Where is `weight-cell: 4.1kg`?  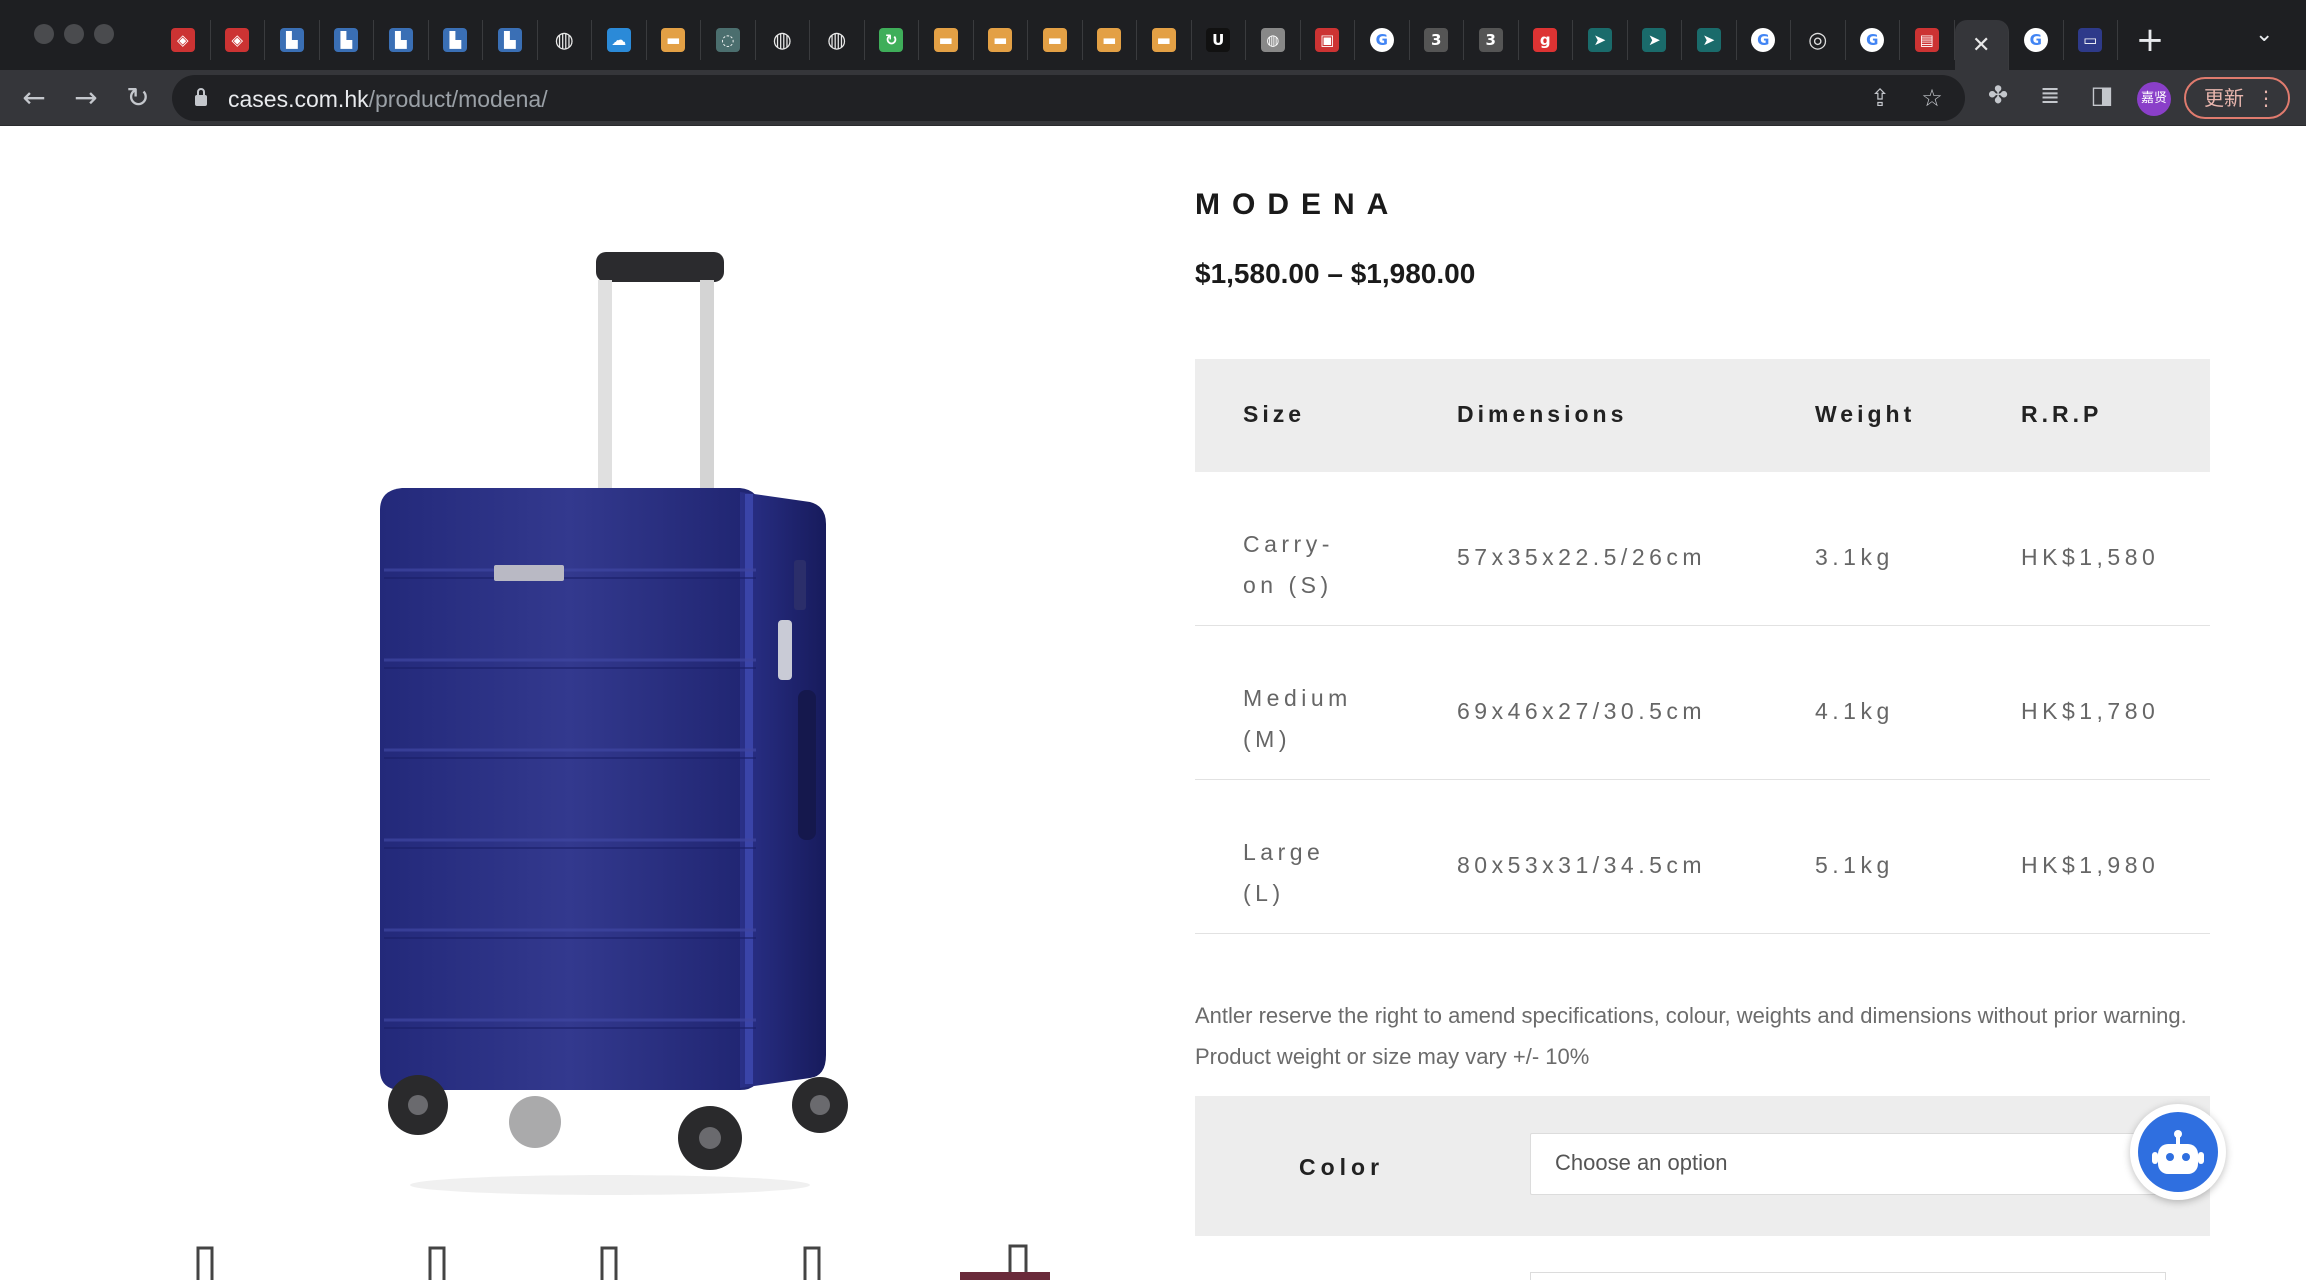
weight-cell: 4.1kg is located at coordinates (1854, 711).